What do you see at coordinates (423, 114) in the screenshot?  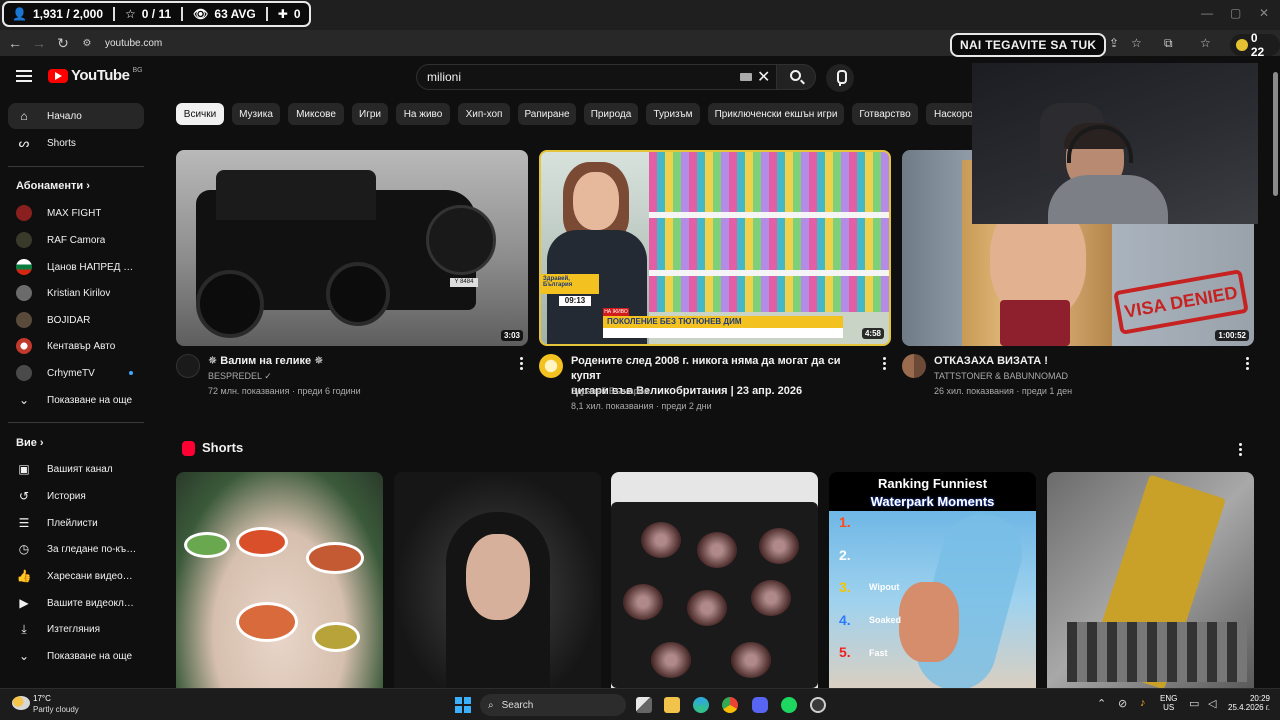 I see `chip-live: На живо` at bounding box center [423, 114].